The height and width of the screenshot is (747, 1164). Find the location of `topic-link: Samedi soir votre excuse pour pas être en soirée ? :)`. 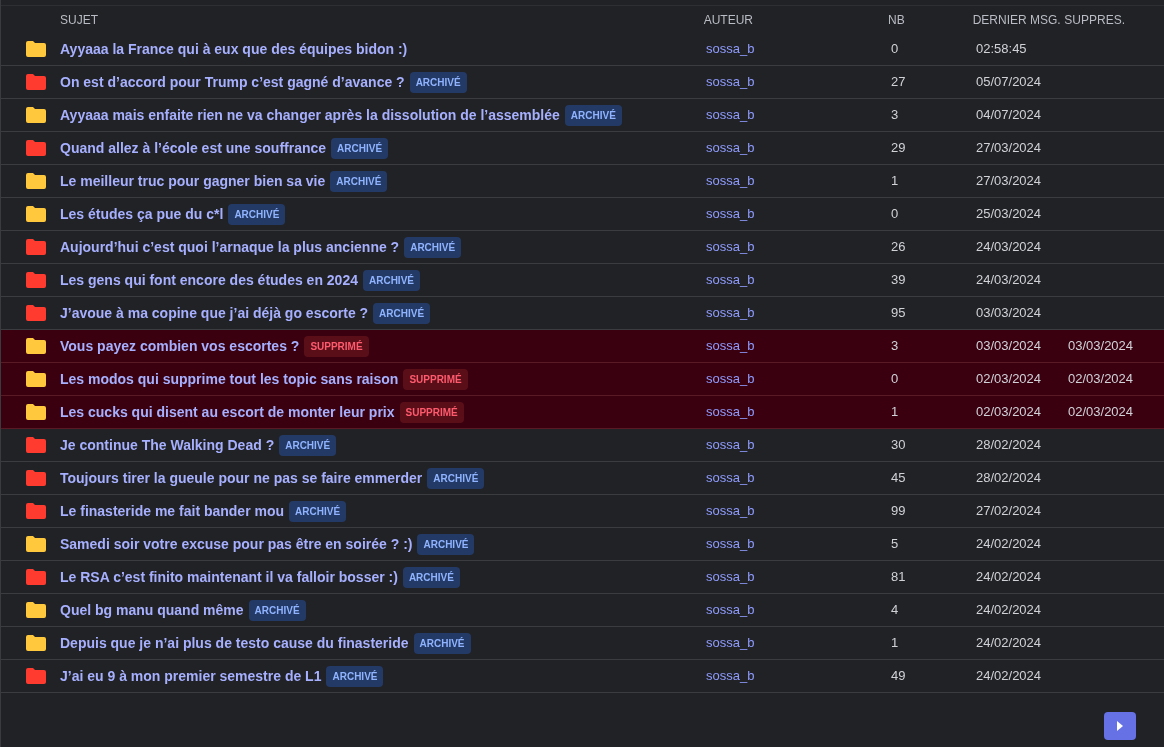

topic-link: Samedi soir votre excuse pour pas être en soirée ? :) is located at coordinates (236, 544).